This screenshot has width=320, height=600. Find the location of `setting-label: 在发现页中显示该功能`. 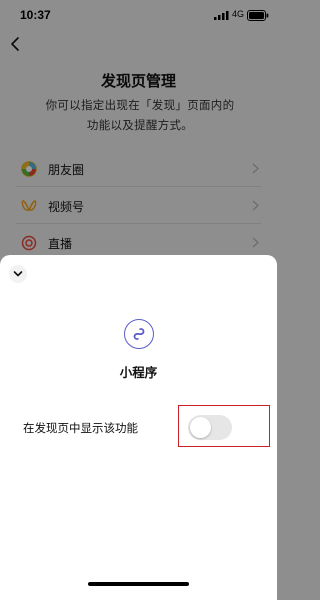

setting-label: 在发现页中显示该功能 is located at coordinates (80, 428).